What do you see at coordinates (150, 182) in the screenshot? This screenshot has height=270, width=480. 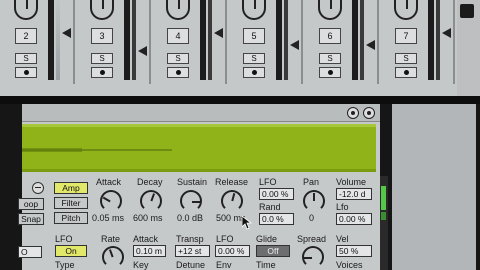 I see `decay-label: Decay` at bounding box center [150, 182].